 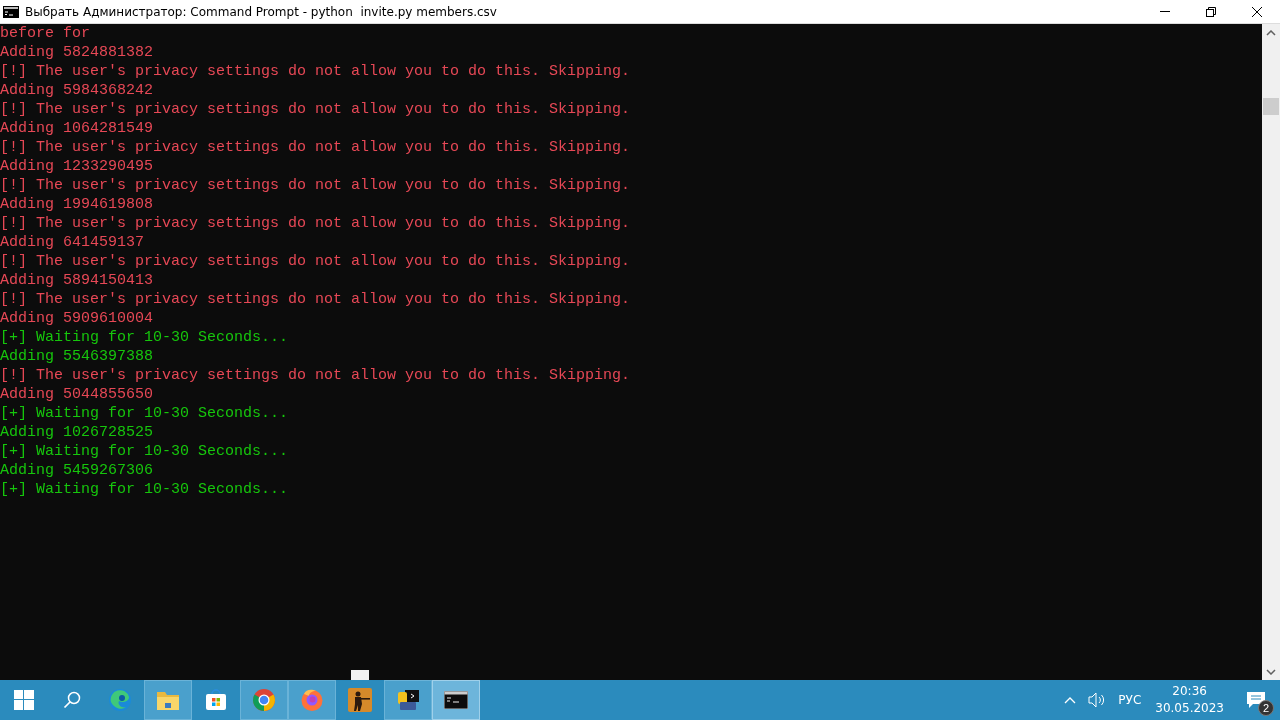 I want to click on console-line: Adding 5909610004, so click(x=77, y=318).